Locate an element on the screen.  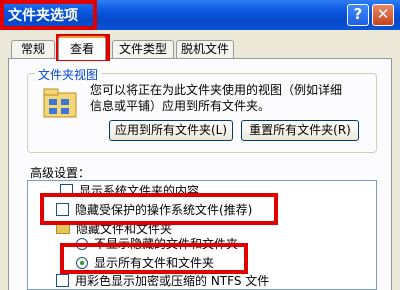
advanced-settings-label: 高级设置： is located at coordinates (60, 173).